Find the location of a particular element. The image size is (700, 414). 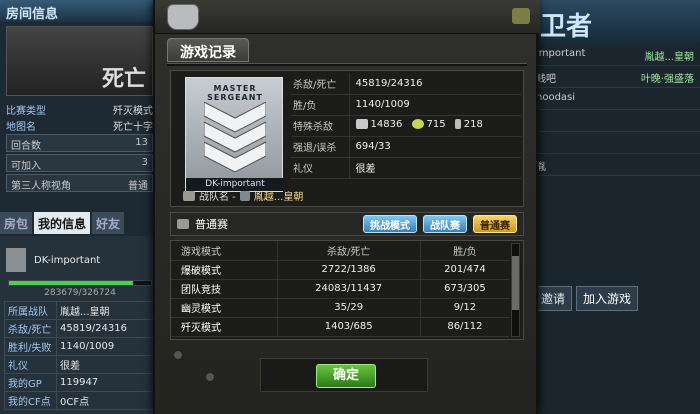

exp-progress-bar is located at coordinates (80, 283).